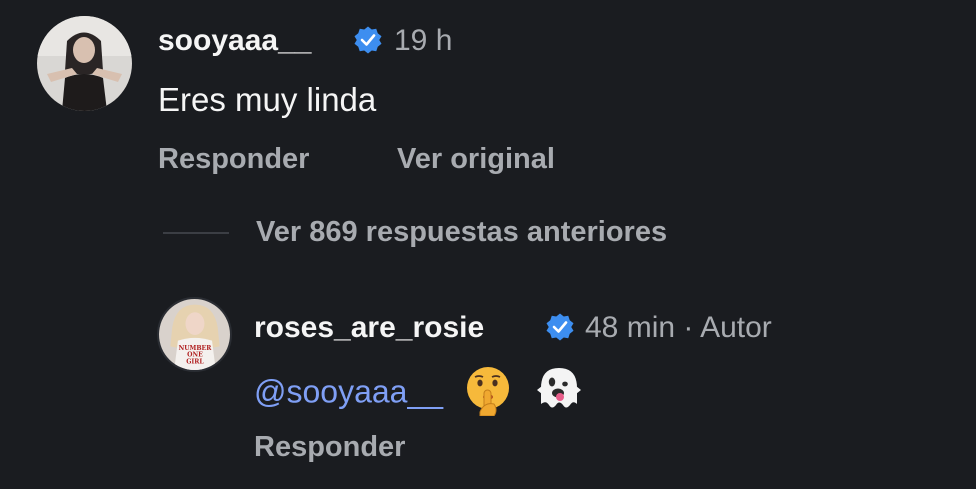 The height and width of the screenshot is (489, 976). I want to click on ghost-emoji, so click(558, 388).